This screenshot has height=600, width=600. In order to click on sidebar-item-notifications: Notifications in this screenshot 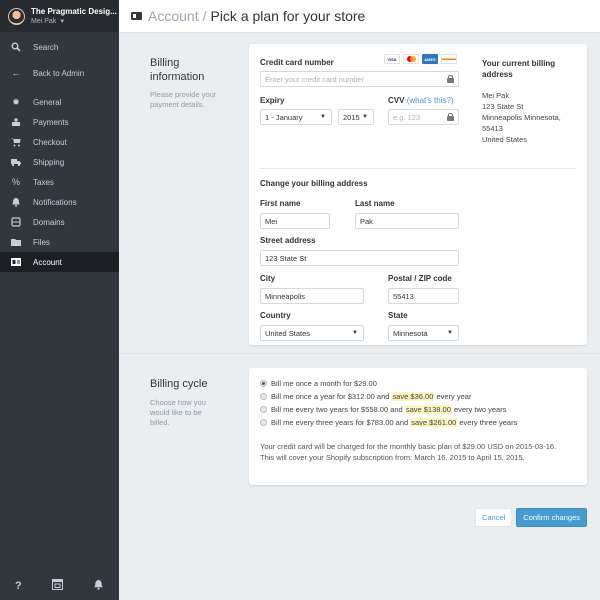, I will do `click(59, 202)`.